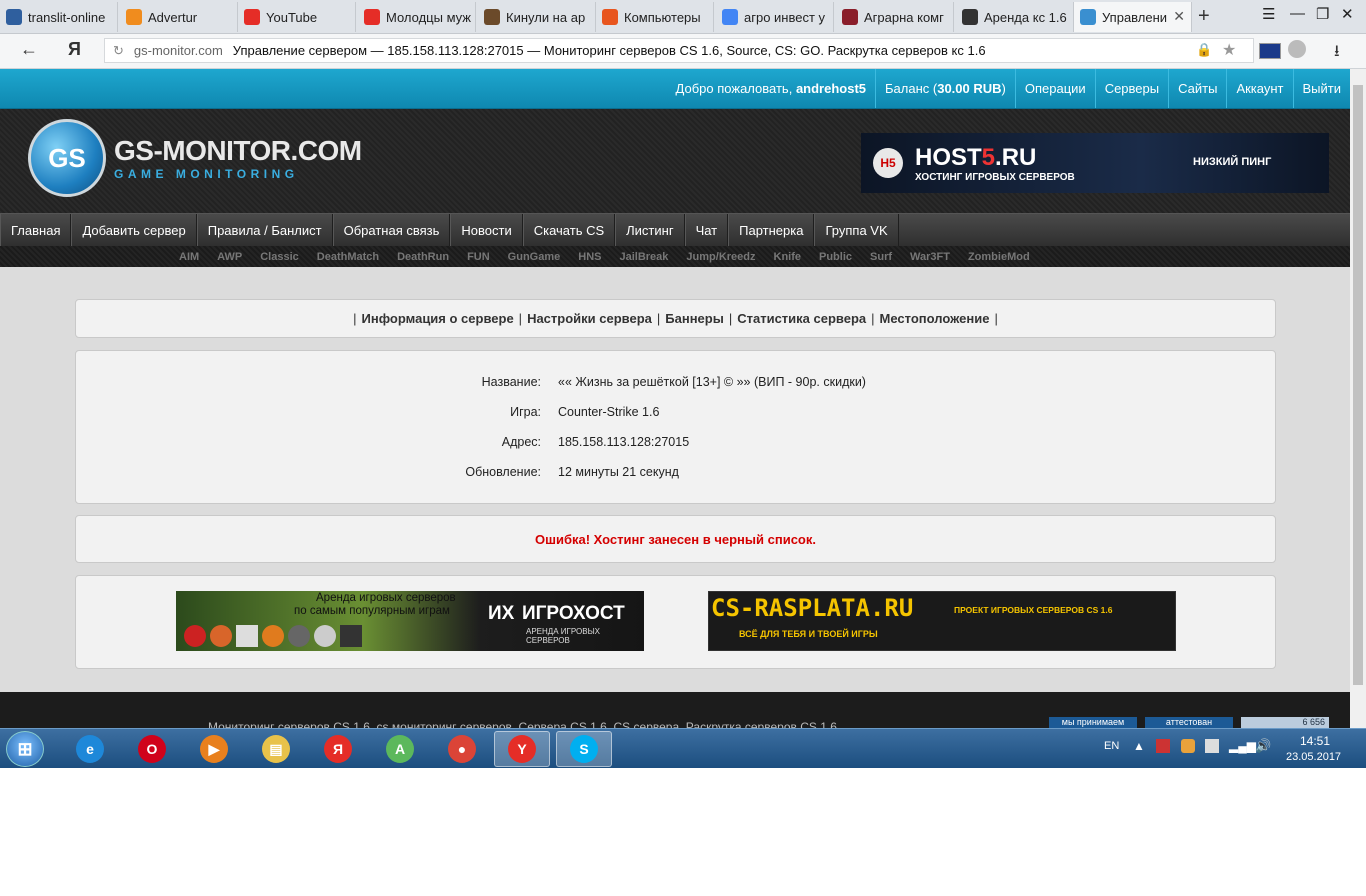 The width and height of the screenshot is (1366, 896). I want to click on category-nav-item: Knife, so click(788, 257).